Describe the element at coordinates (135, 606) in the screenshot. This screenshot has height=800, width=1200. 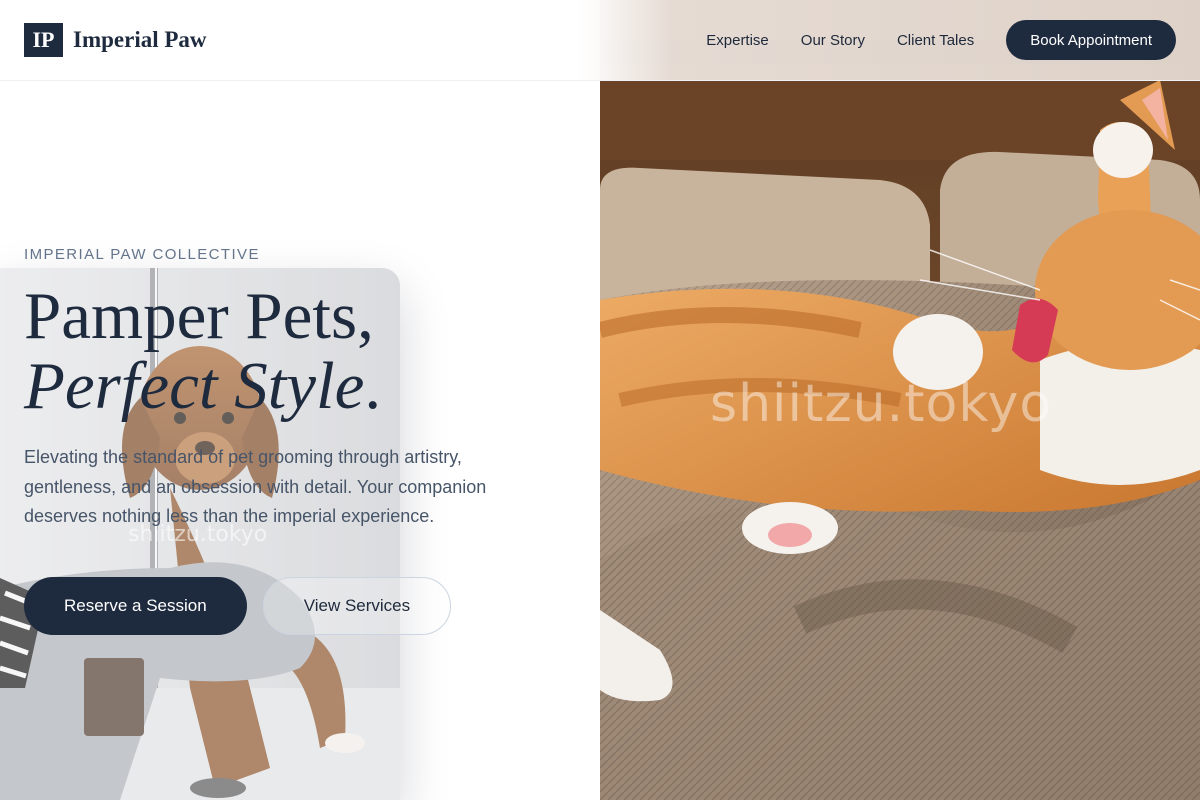
I see `reserve-session-button: Reserve a Session` at that location.